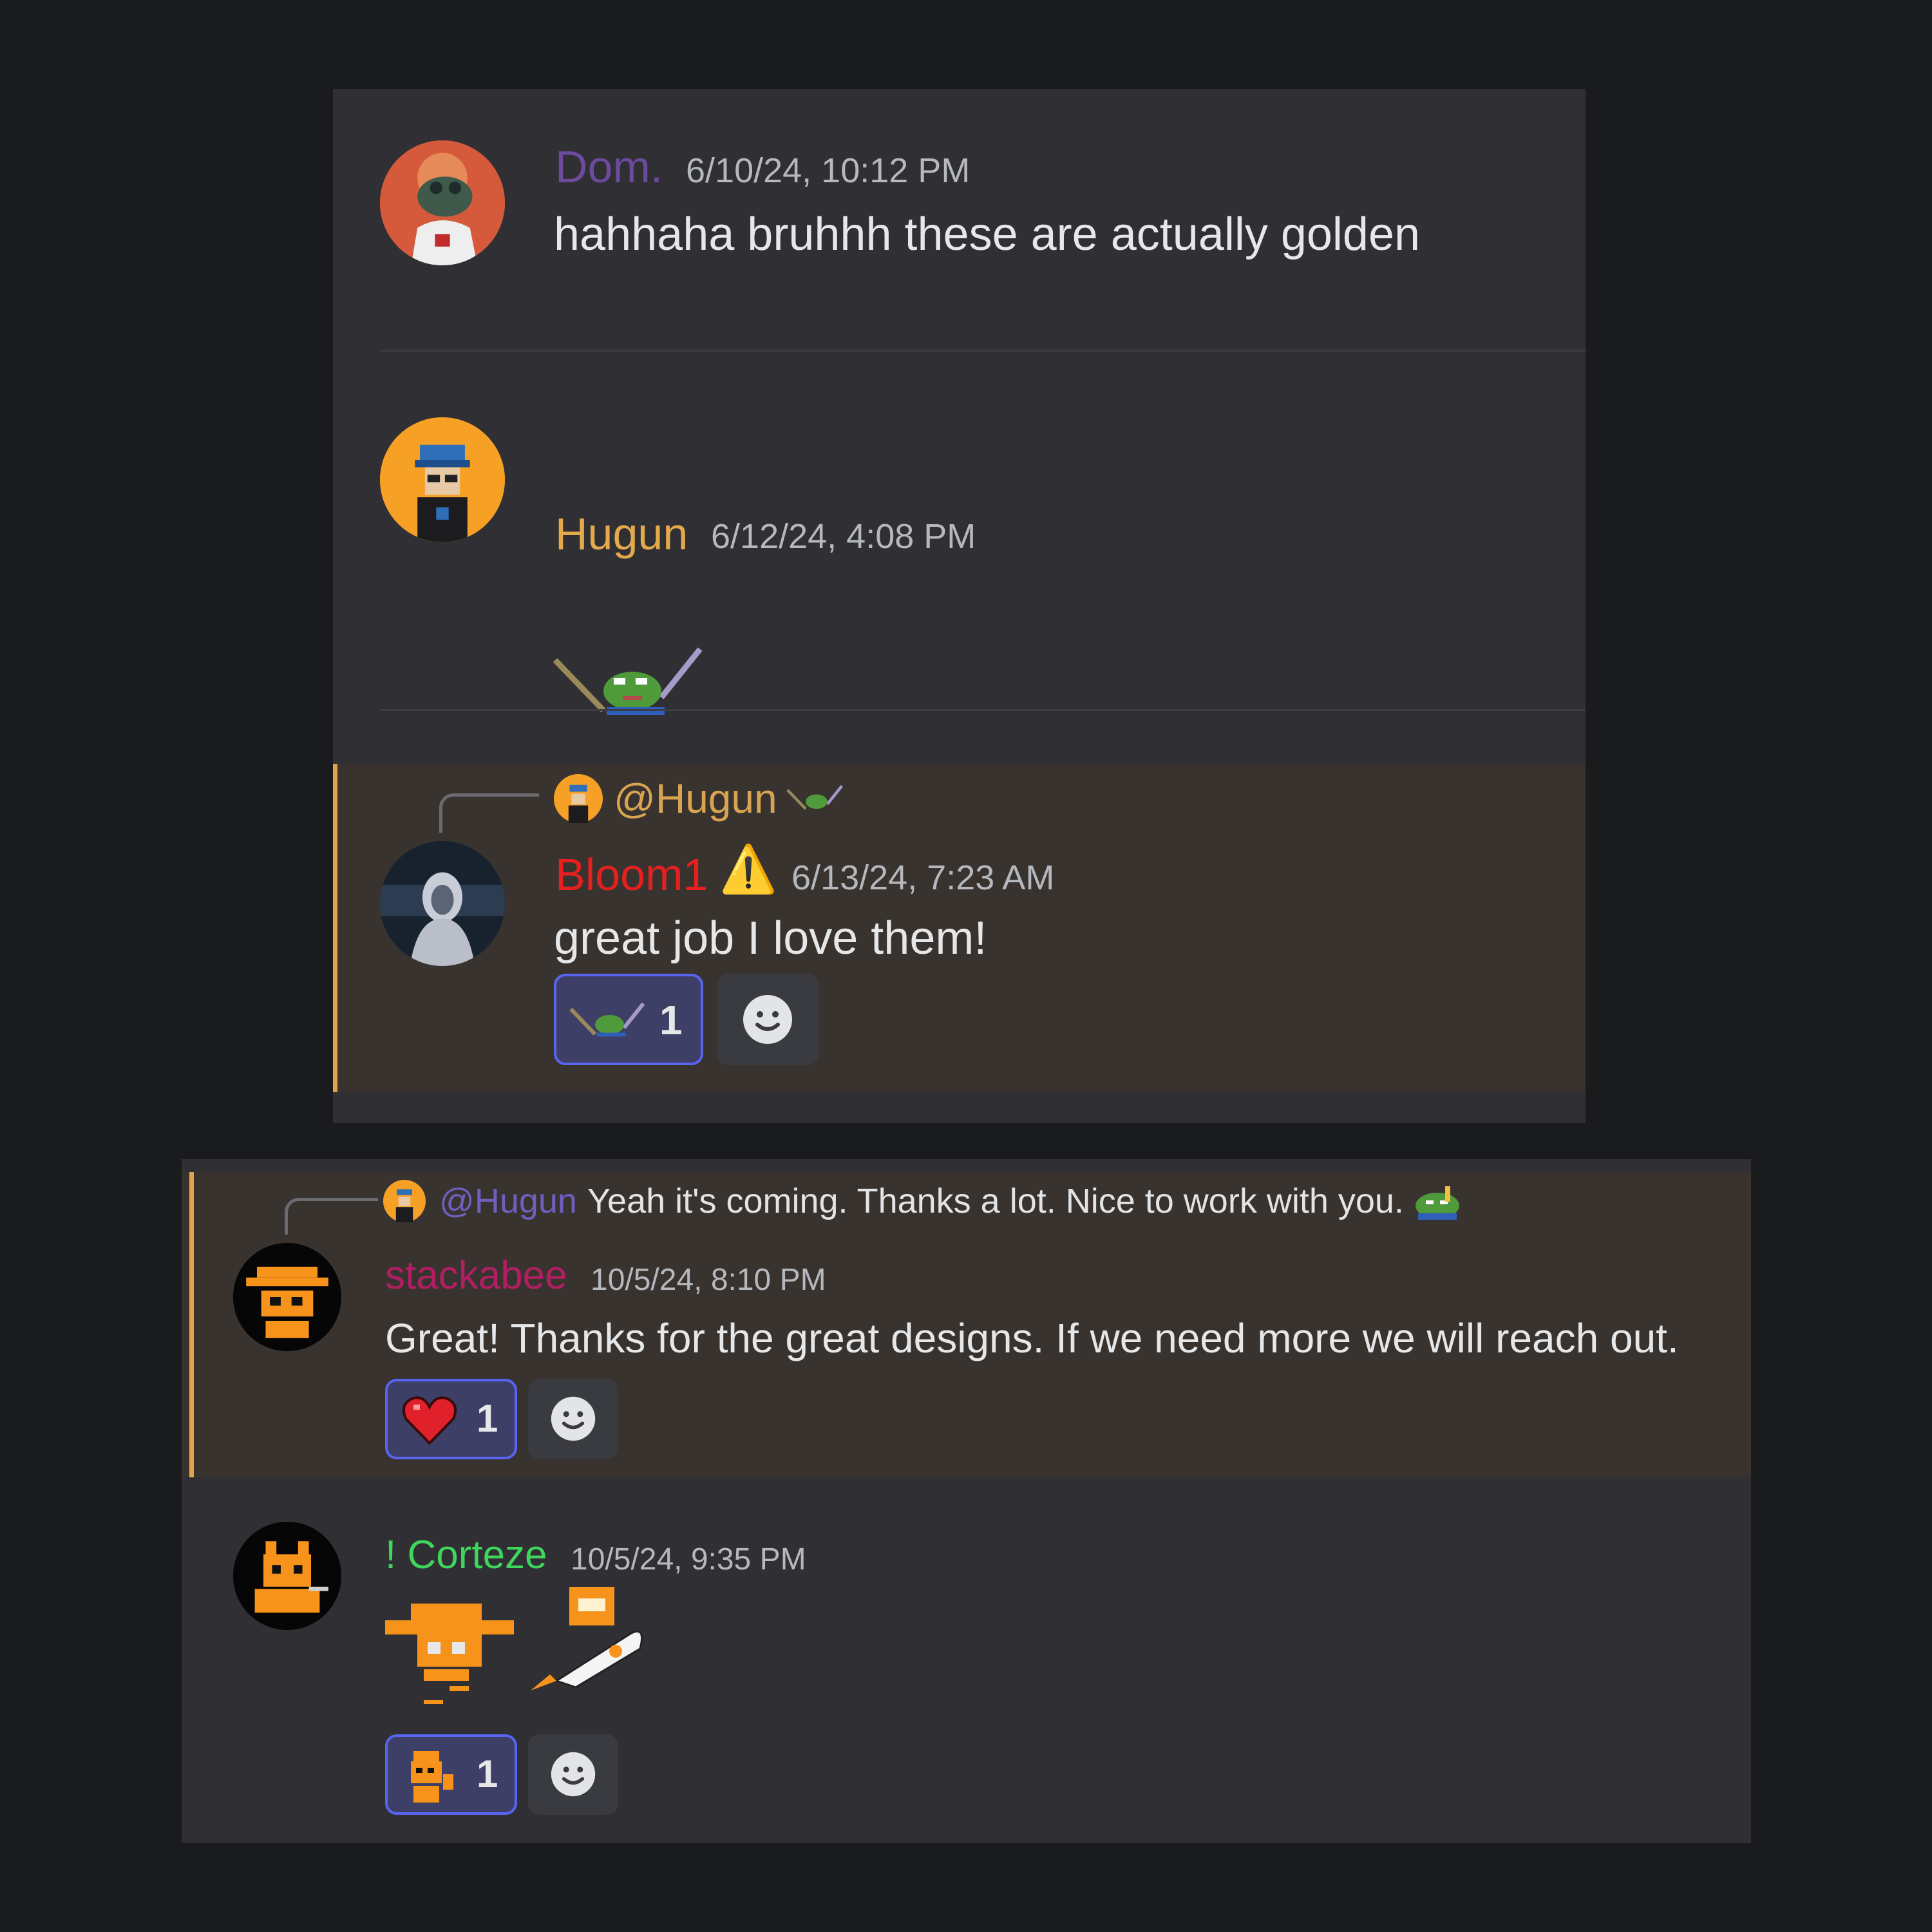  I want to click on username: Dom., so click(609, 167).